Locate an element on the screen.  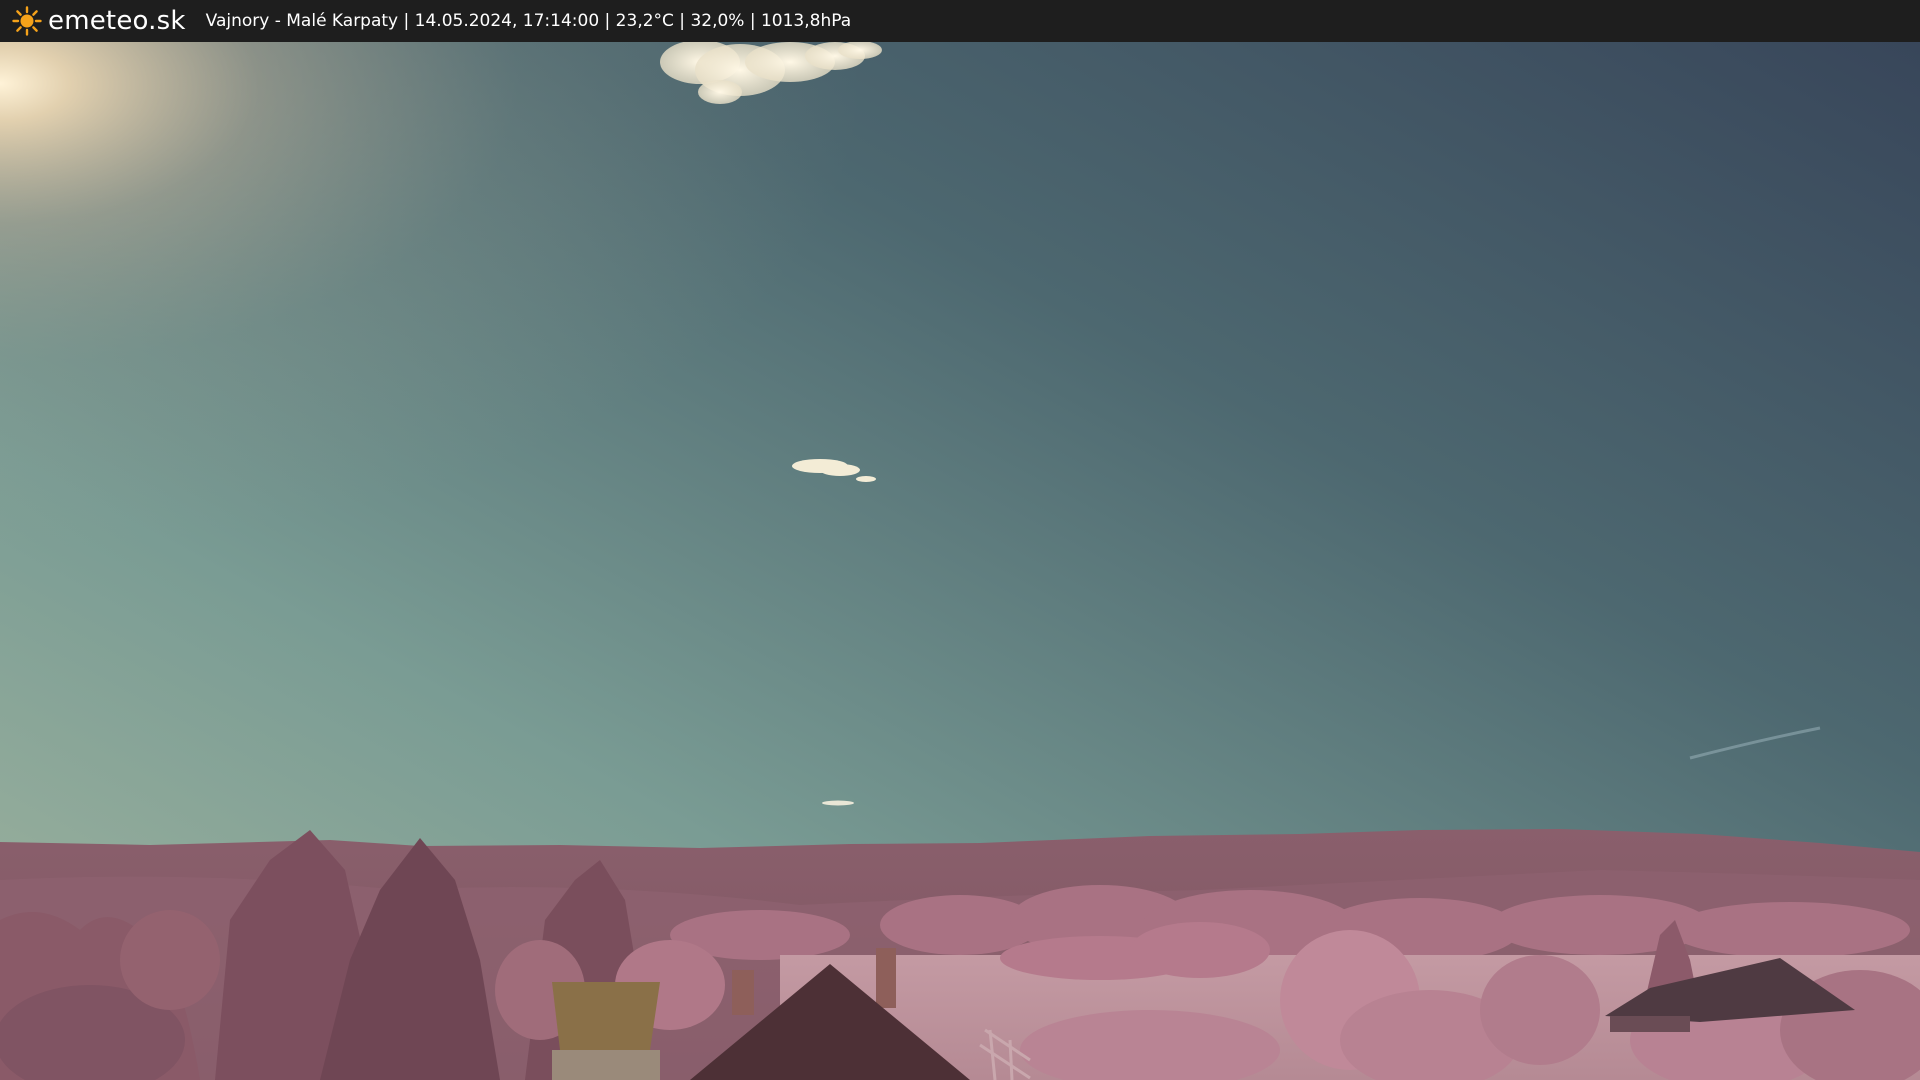
cloud-tiny is located at coordinates (838, 803).